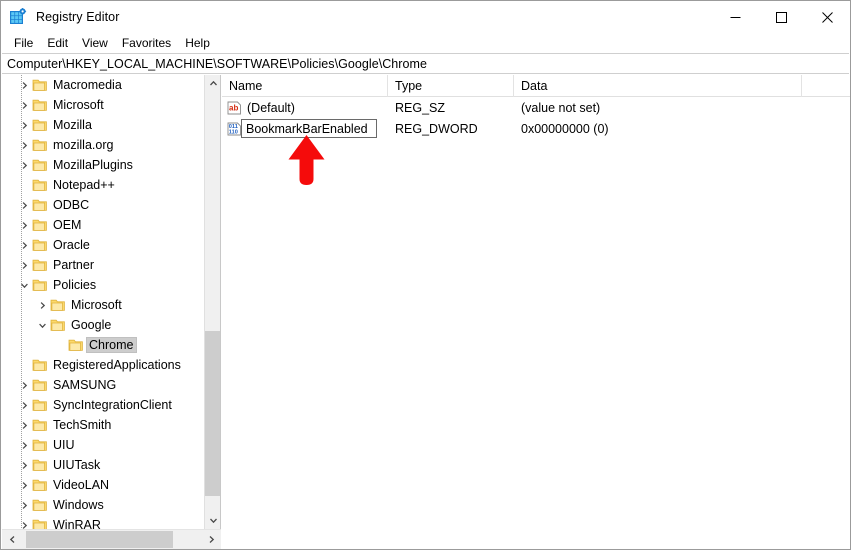 The width and height of the screenshot is (851, 550). What do you see at coordinates (96, 305) in the screenshot?
I see `tree-item-label: Microsoft` at bounding box center [96, 305].